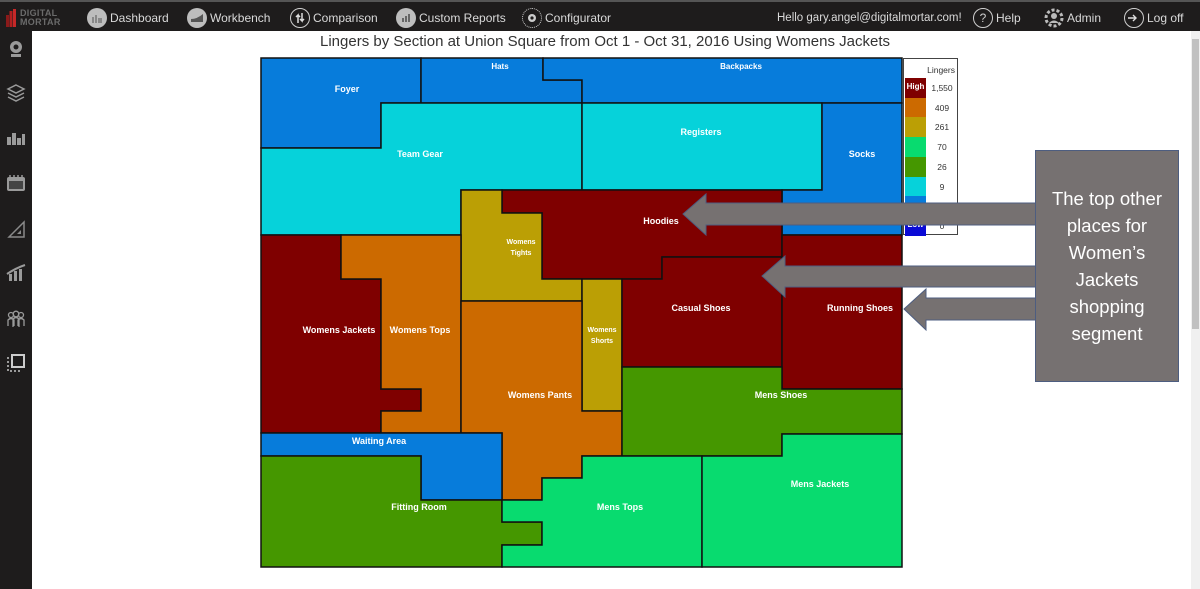 The image size is (1200, 589). What do you see at coordinates (661, 221) in the screenshot?
I see `section-label-hoodies: Hoodies` at bounding box center [661, 221].